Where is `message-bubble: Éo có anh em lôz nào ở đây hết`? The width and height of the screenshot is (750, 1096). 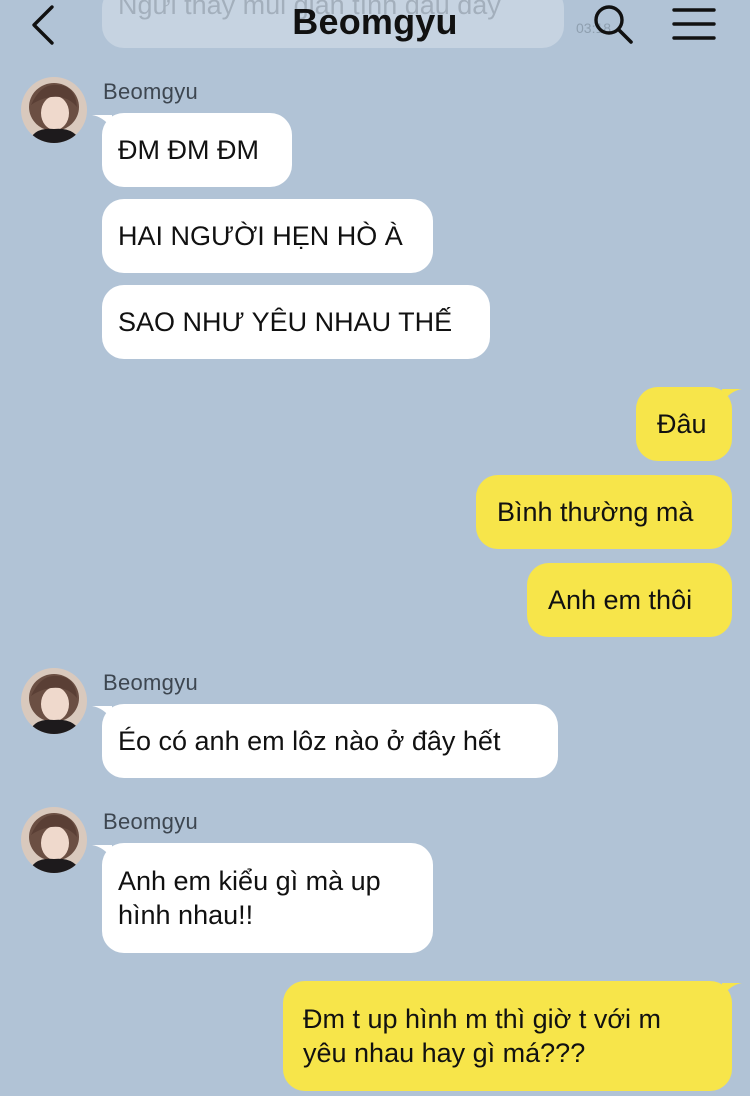
message-bubble: Éo có anh em lôz nào ở đây hết is located at coordinates (325, 741).